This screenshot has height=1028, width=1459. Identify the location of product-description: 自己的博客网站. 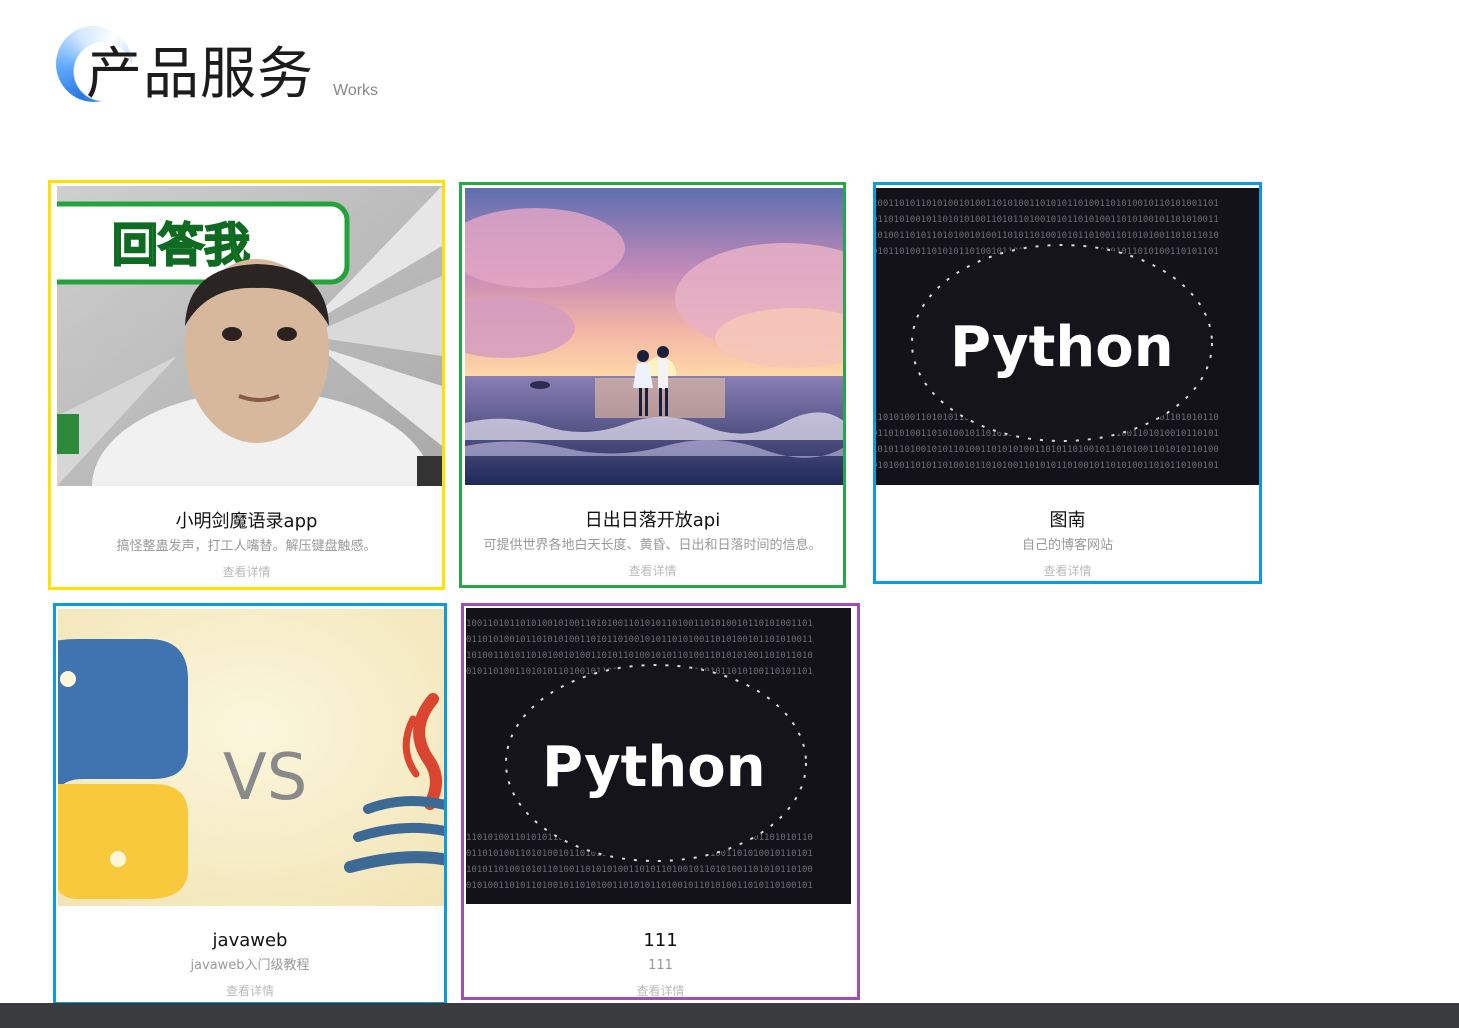
(1067, 545).